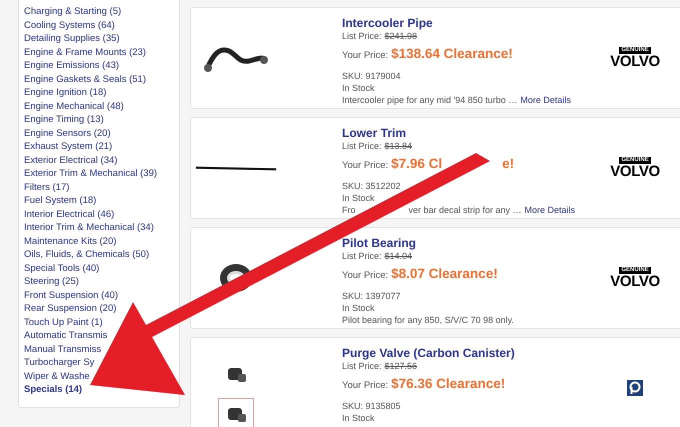 Image resolution: width=680 pixels, height=427 pixels. I want to click on category-link: Engine Timing (13), so click(64, 119).